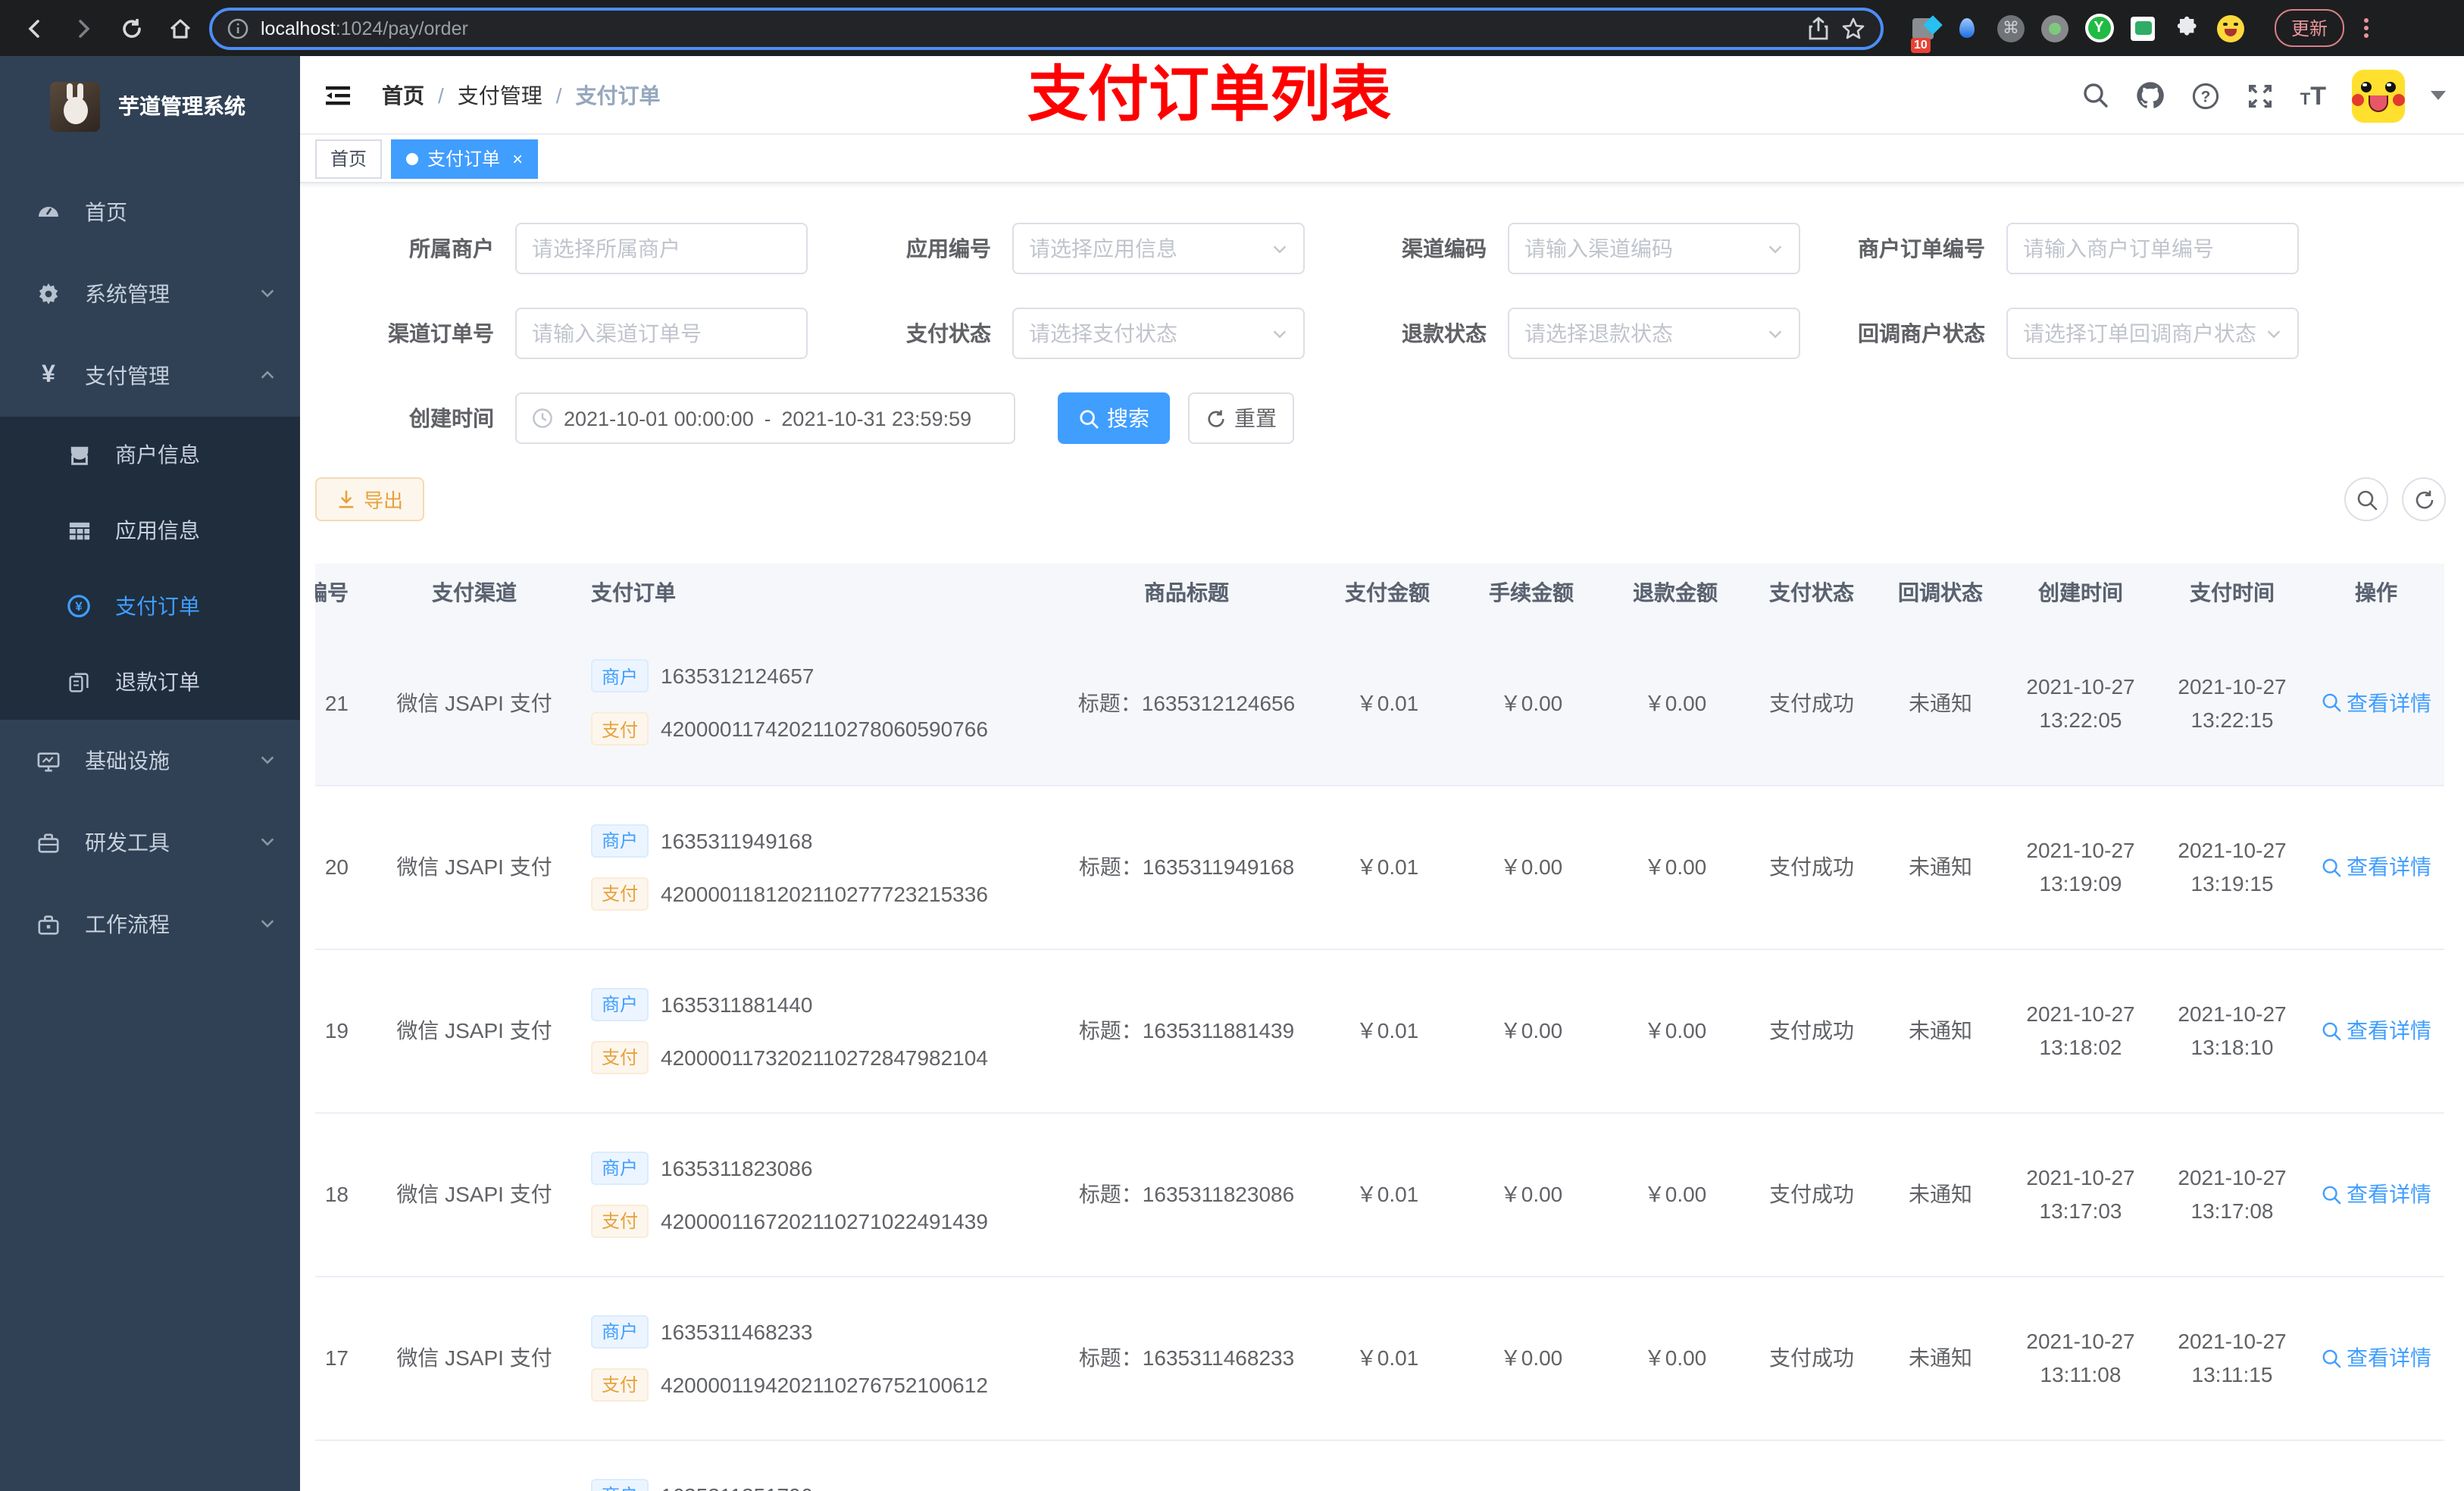 The image size is (2464, 1491). I want to click on pay-status-select: 请选择支付状态, so click(1158, 333).